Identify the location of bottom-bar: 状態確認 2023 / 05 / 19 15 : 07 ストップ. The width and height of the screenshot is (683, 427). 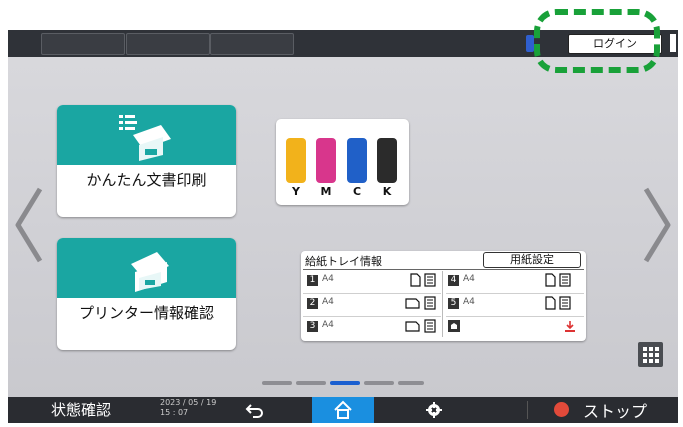
(343, 410).